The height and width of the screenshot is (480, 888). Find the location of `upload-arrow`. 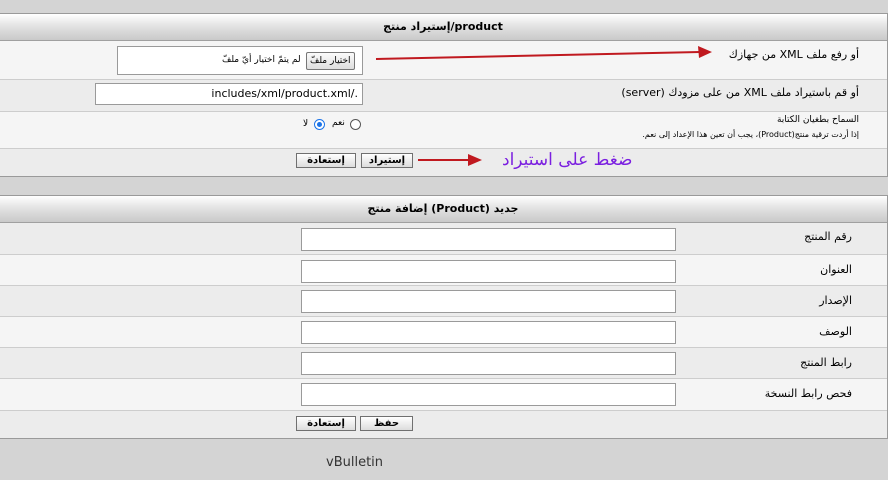

upload-arrow is located at coordinates (538, 55).